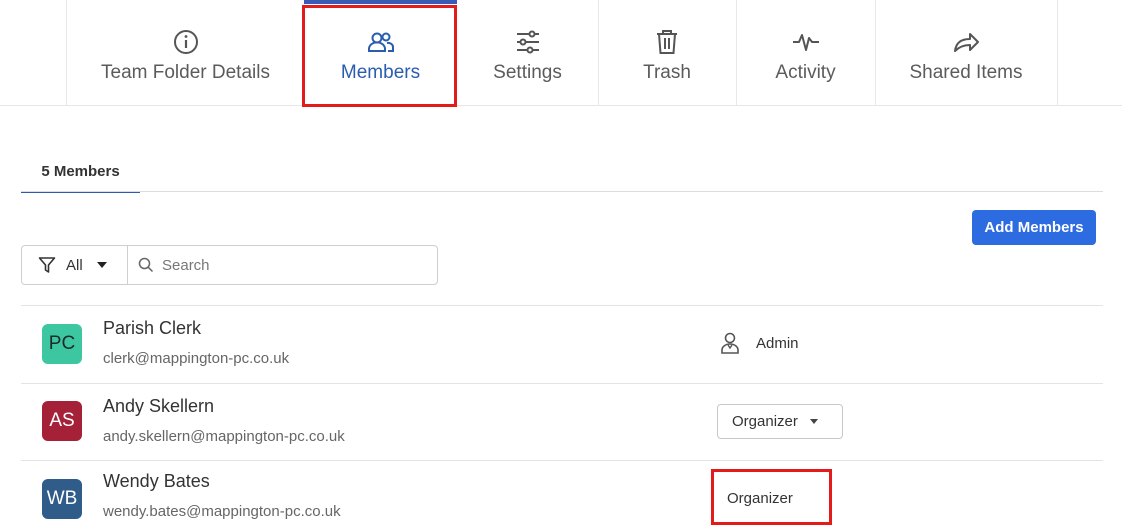 The width and height of the screenshot is (1122, 529). Describe the element at coordinates (805, 72) in the screenshot. I see `tab-label: Activity` at that location.